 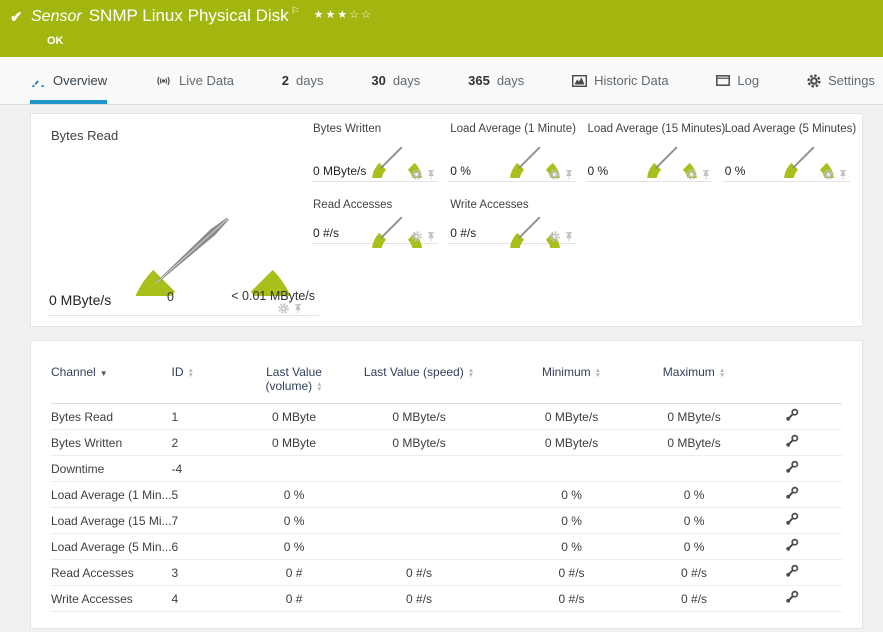 I want to click on channel-maximum: 0 #/s, so click(x=694, y=598).